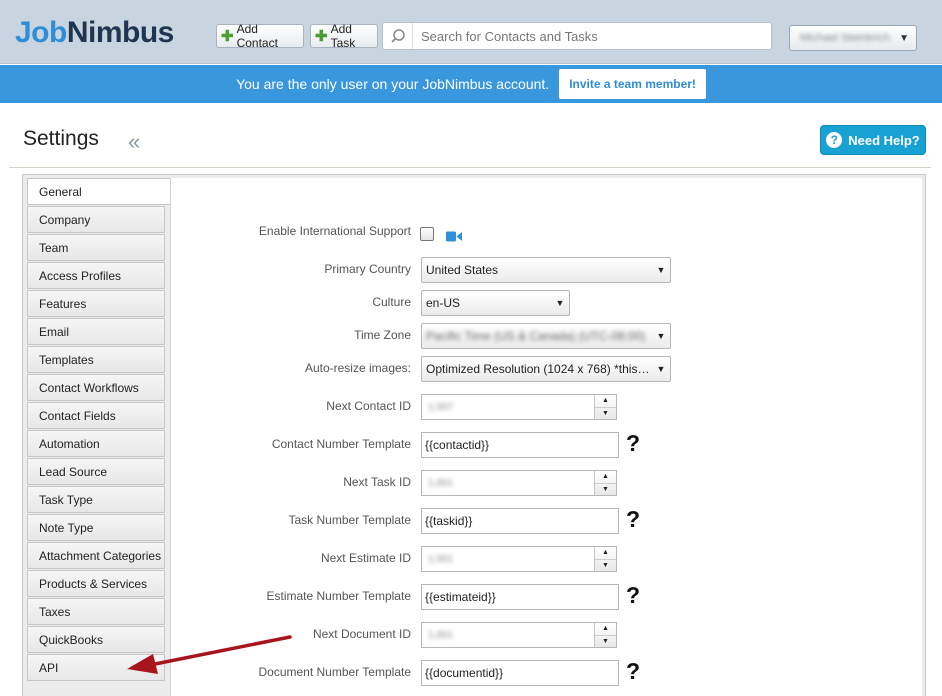  I want to click on next-contact-id-value: 1,007, so click(441, 407).